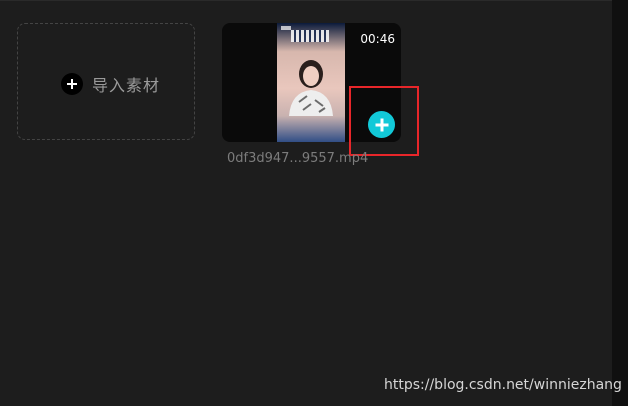  I want to click on person-figure, so click(311, 88).